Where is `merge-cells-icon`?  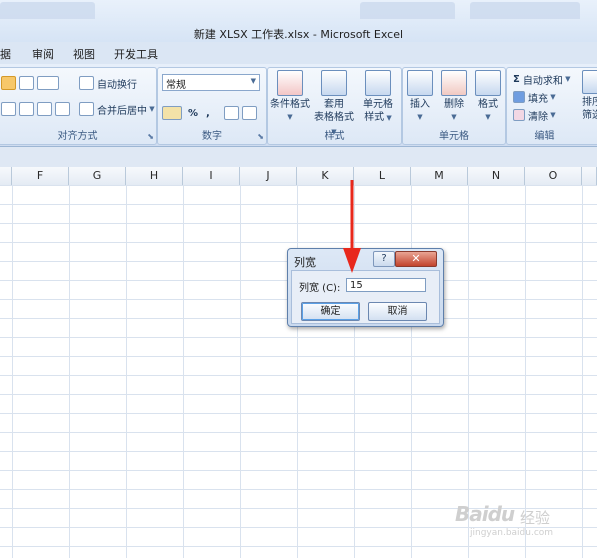 merge-cells-icon is located at coordinates (86, 109).